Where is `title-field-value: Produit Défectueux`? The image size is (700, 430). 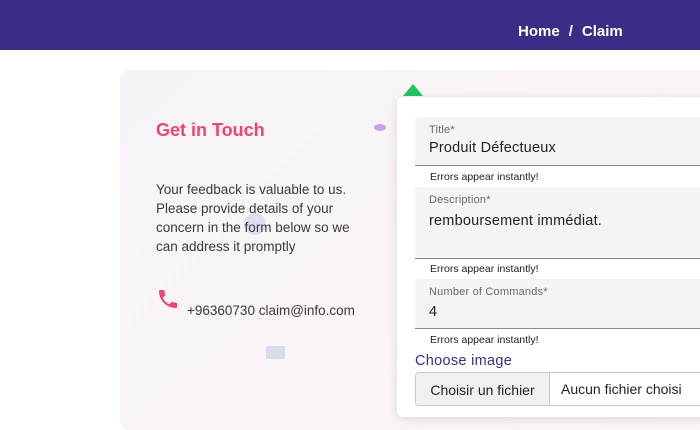
title-field-value: Produit Défectueux is located at coordinates (492, 148).